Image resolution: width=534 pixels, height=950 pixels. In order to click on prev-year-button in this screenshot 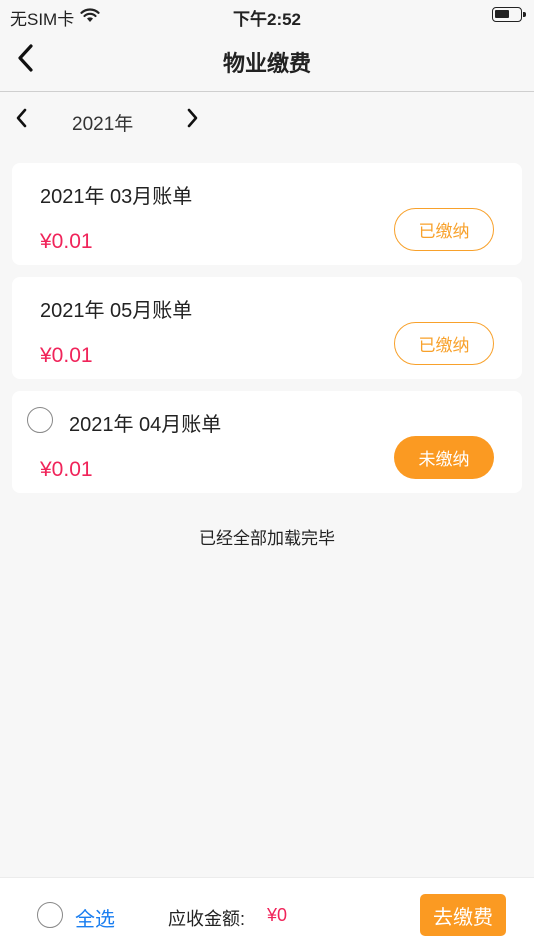, I will do `click(22, 120)`.